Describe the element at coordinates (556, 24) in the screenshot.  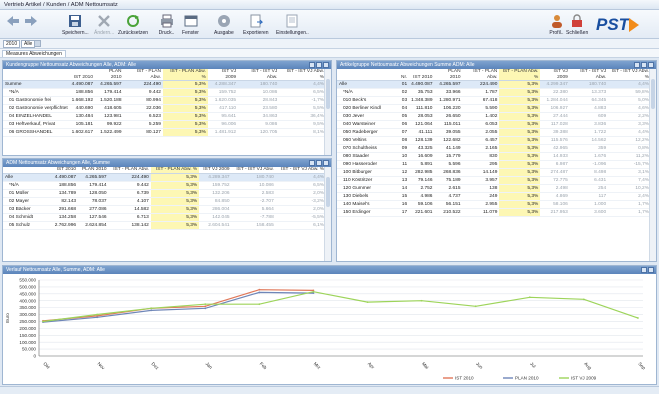
I see `profile-button: Profil..` at that location.